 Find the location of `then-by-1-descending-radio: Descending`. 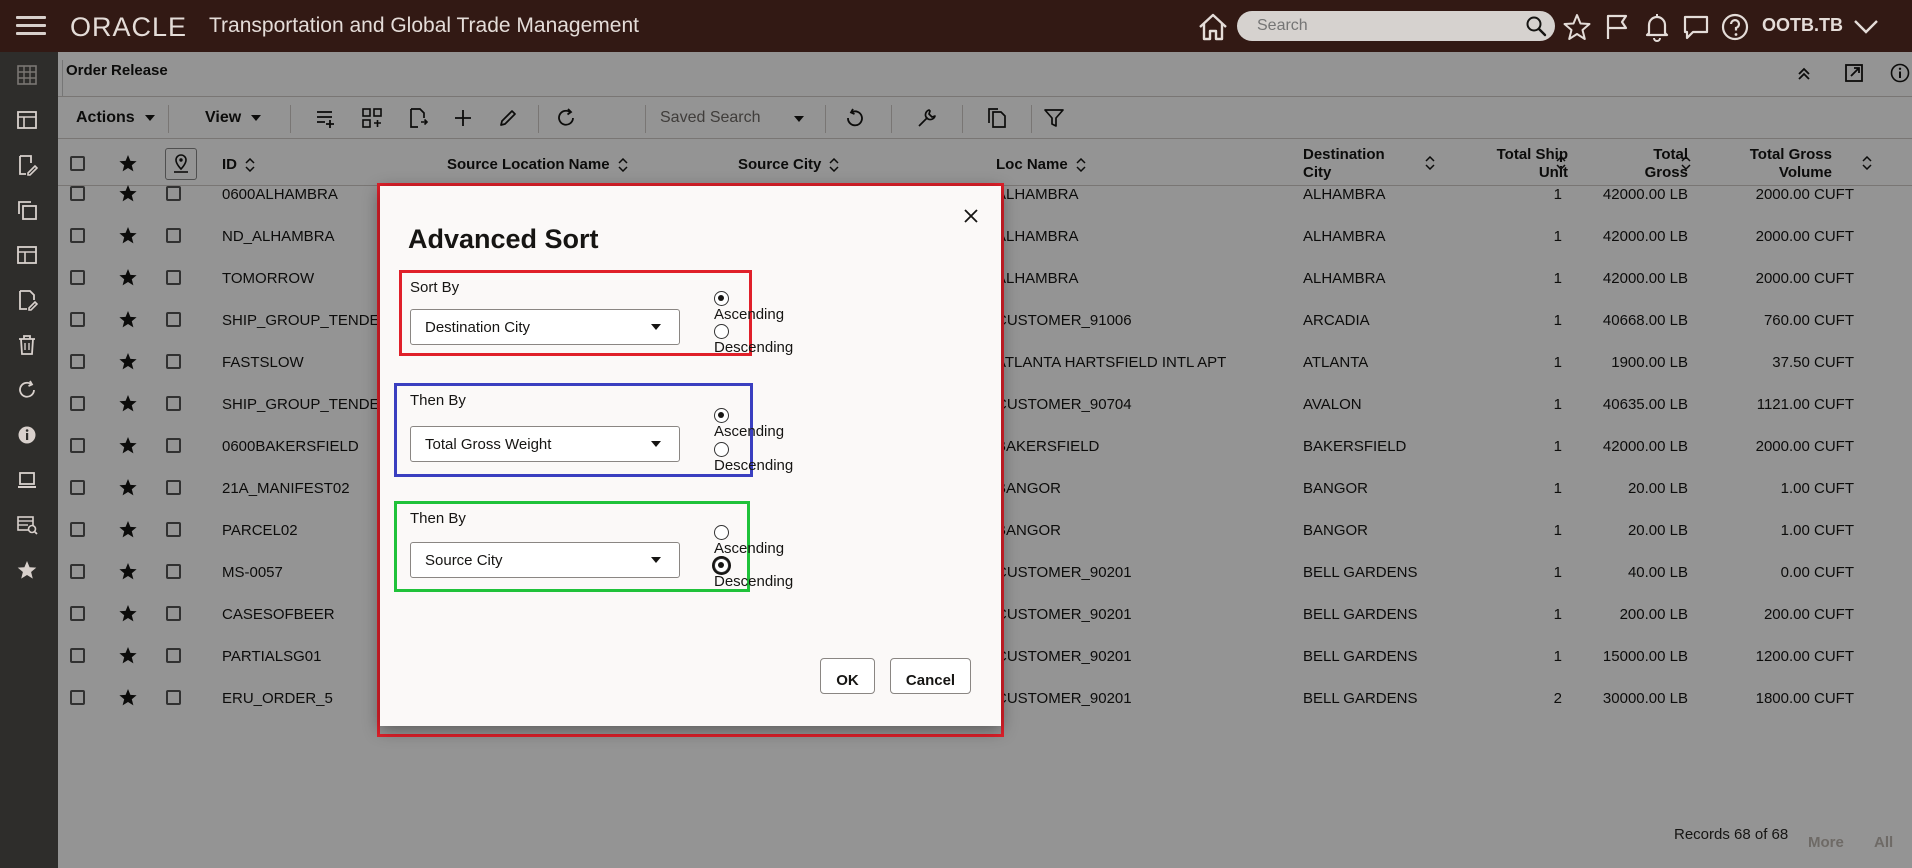

then-by-1-descending-radio: Descending is located at coordinates (753, 457).